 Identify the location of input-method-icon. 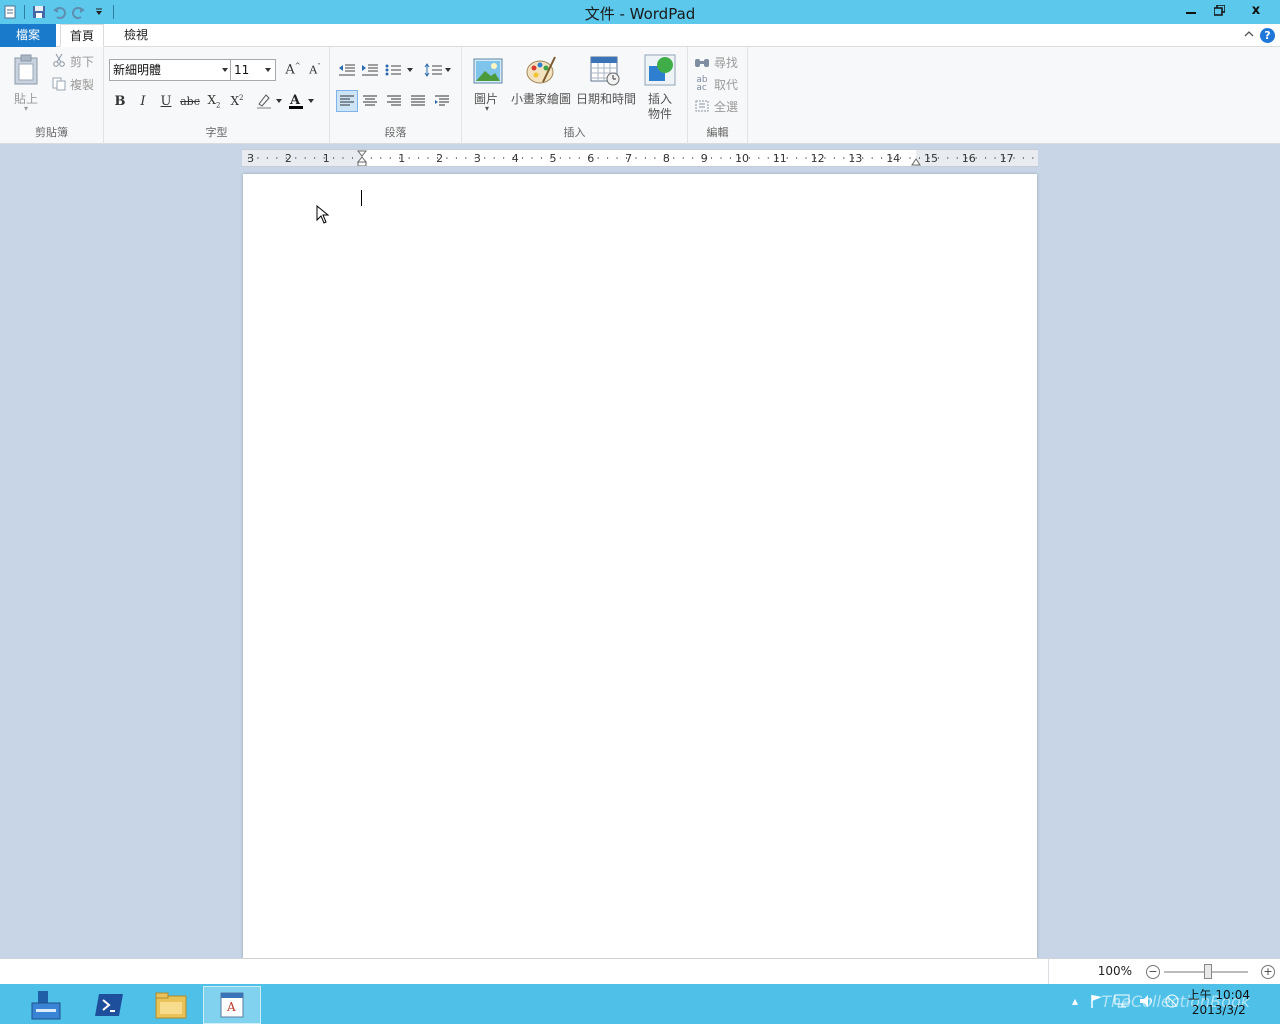
(1172, 1002).